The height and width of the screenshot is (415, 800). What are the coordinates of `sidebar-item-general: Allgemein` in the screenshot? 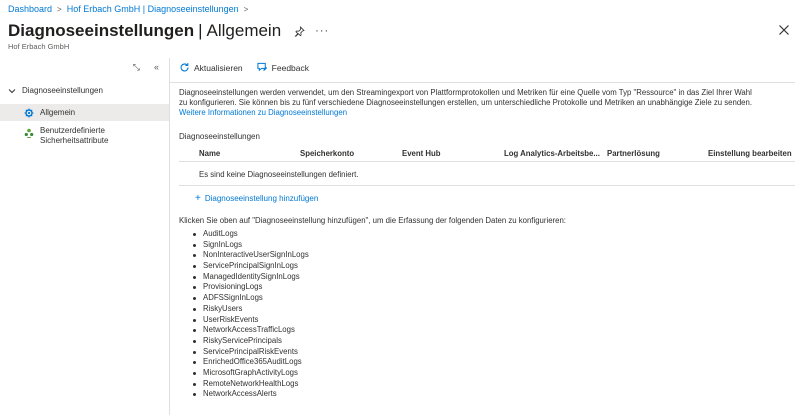 It's located at (84, 112).